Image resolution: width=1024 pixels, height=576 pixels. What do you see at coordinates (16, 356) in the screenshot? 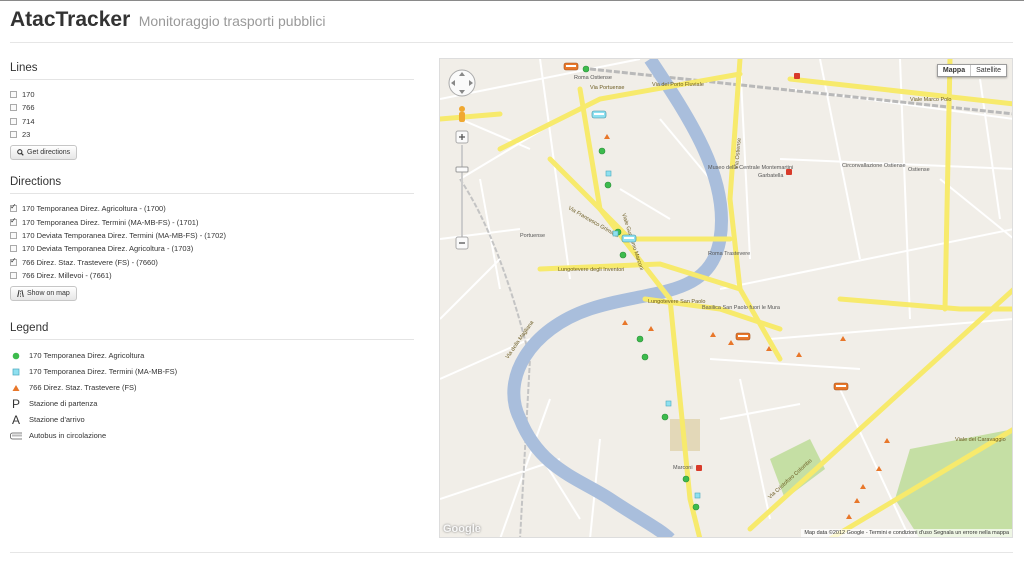
I see `green-circle-icon` at bounding box center [16, 356].